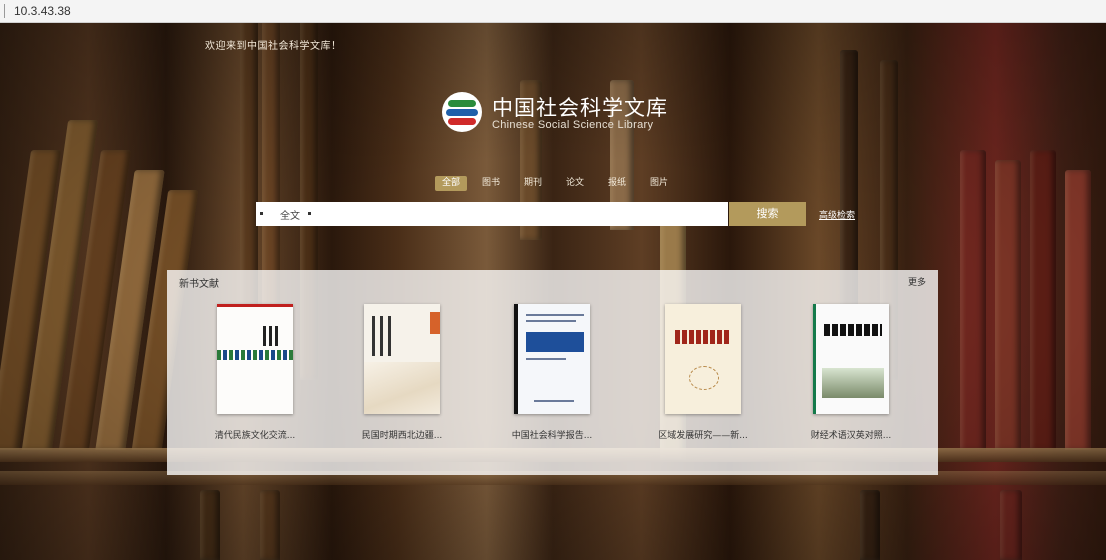 The width and height of the screenshot is (1106, 560). I want to click on dropdown-marker-icon, so click(309, 213).